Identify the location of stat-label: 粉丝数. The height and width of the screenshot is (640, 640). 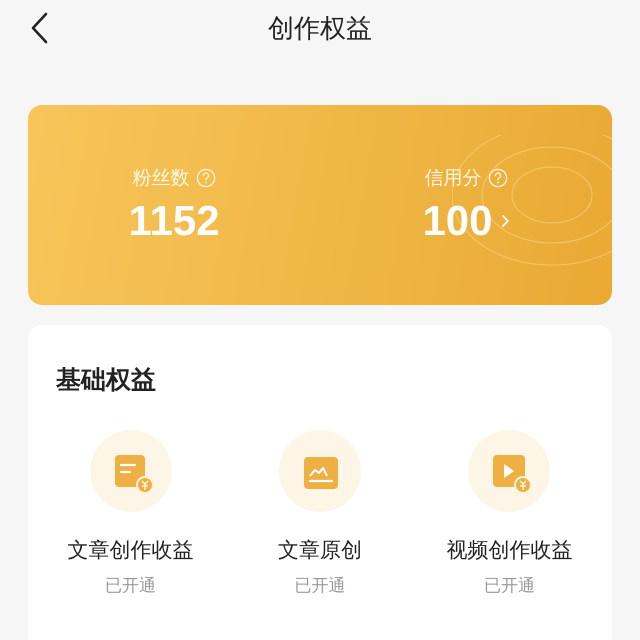
(161, 178).